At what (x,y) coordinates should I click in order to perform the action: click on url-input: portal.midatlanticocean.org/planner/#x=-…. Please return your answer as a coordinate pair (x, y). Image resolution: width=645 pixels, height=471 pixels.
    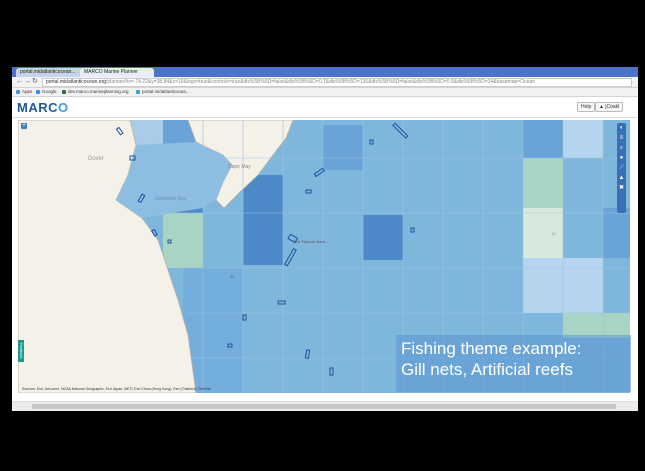
    Looking at the image, I should click on (337, 82).